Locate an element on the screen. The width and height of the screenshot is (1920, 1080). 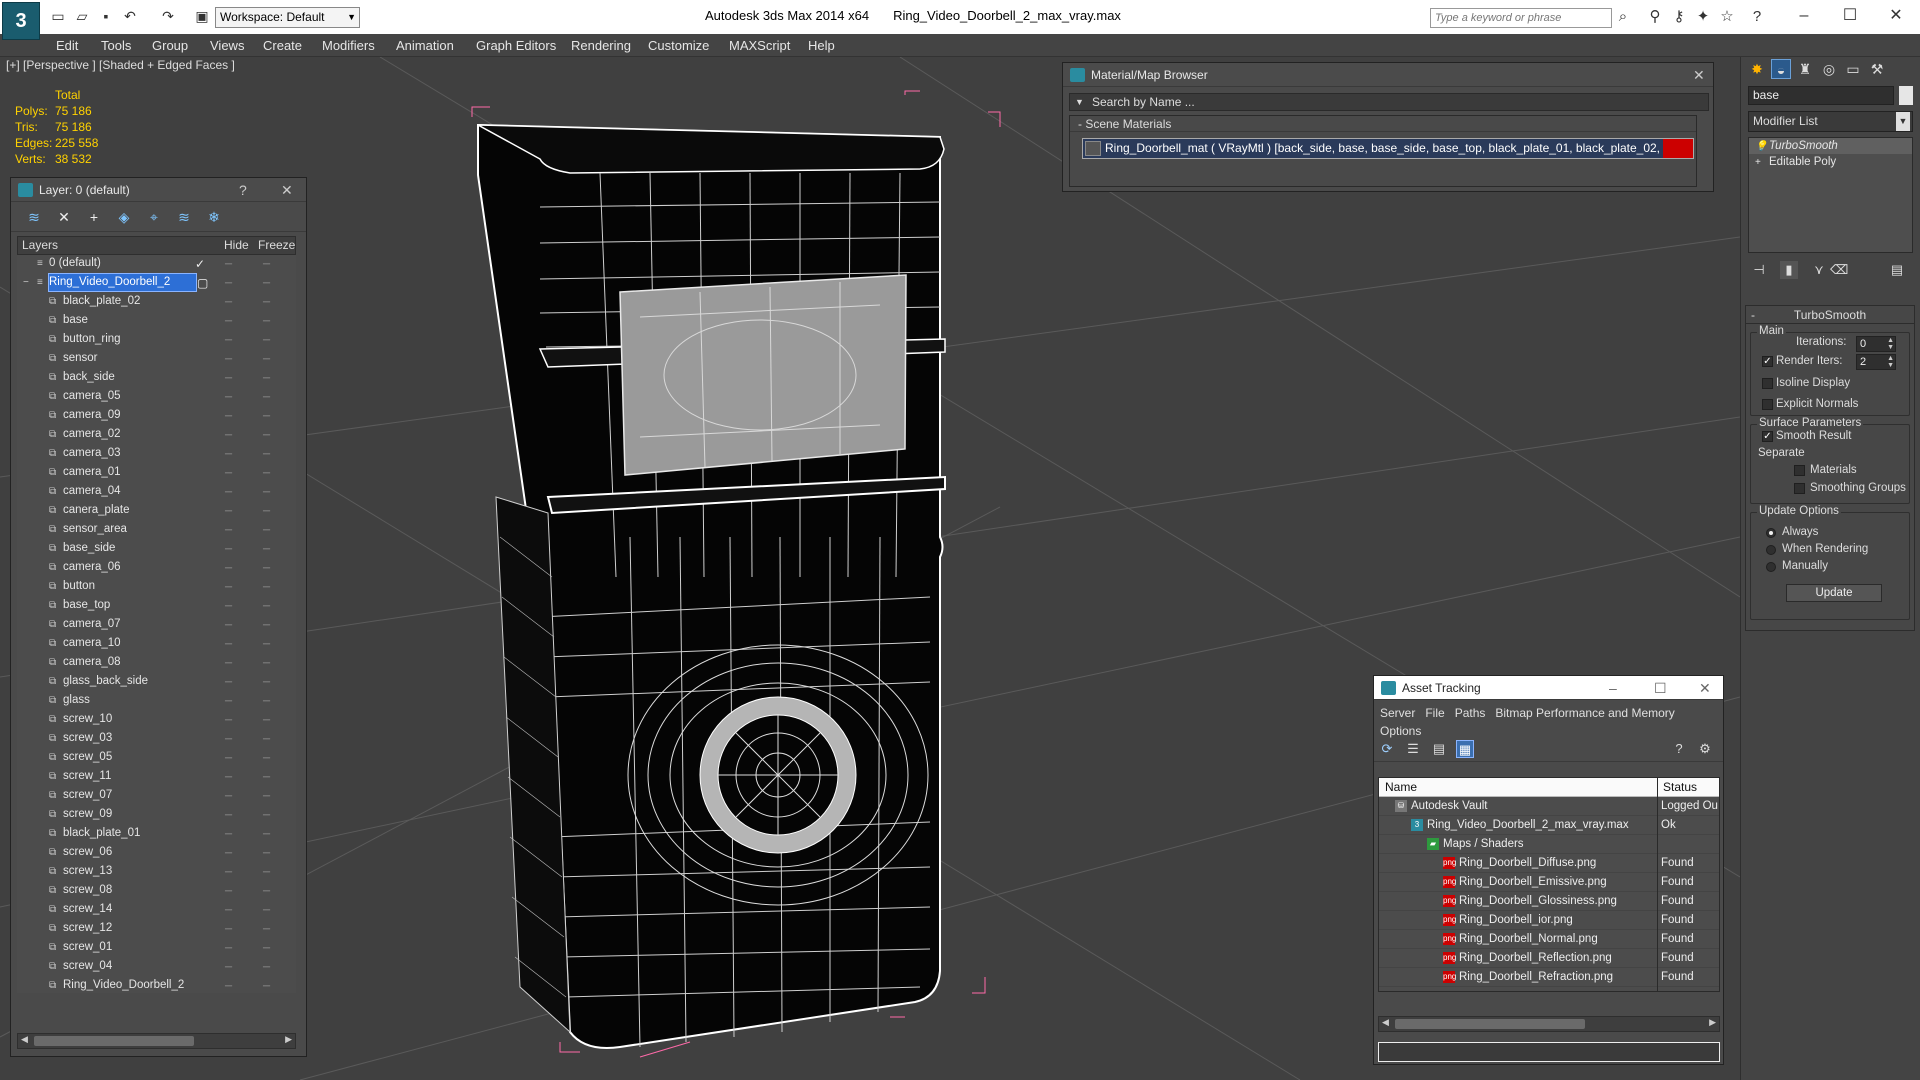
create-tab-icon: ✸ is located at coordinates (1757, 69).